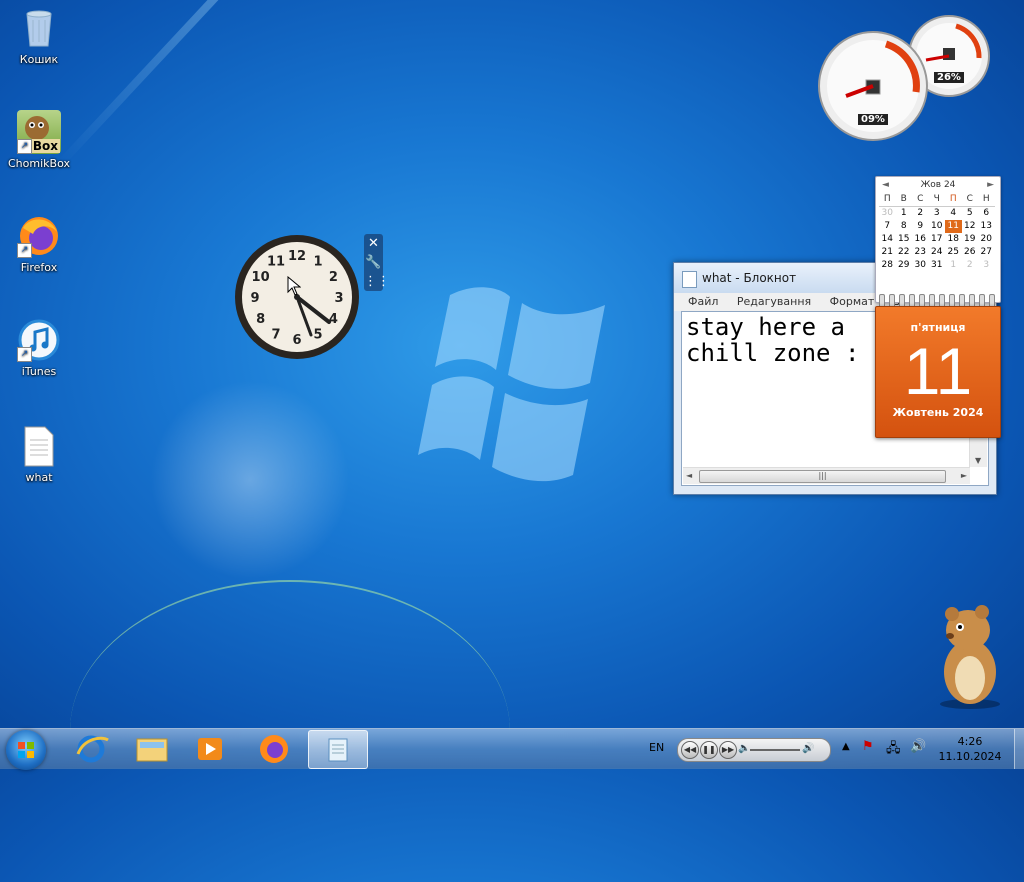 The height and width of the screenshot is (882, 1024). I want to click on desktop-icon-recycle-bin: Кошик, so click(39, 36).